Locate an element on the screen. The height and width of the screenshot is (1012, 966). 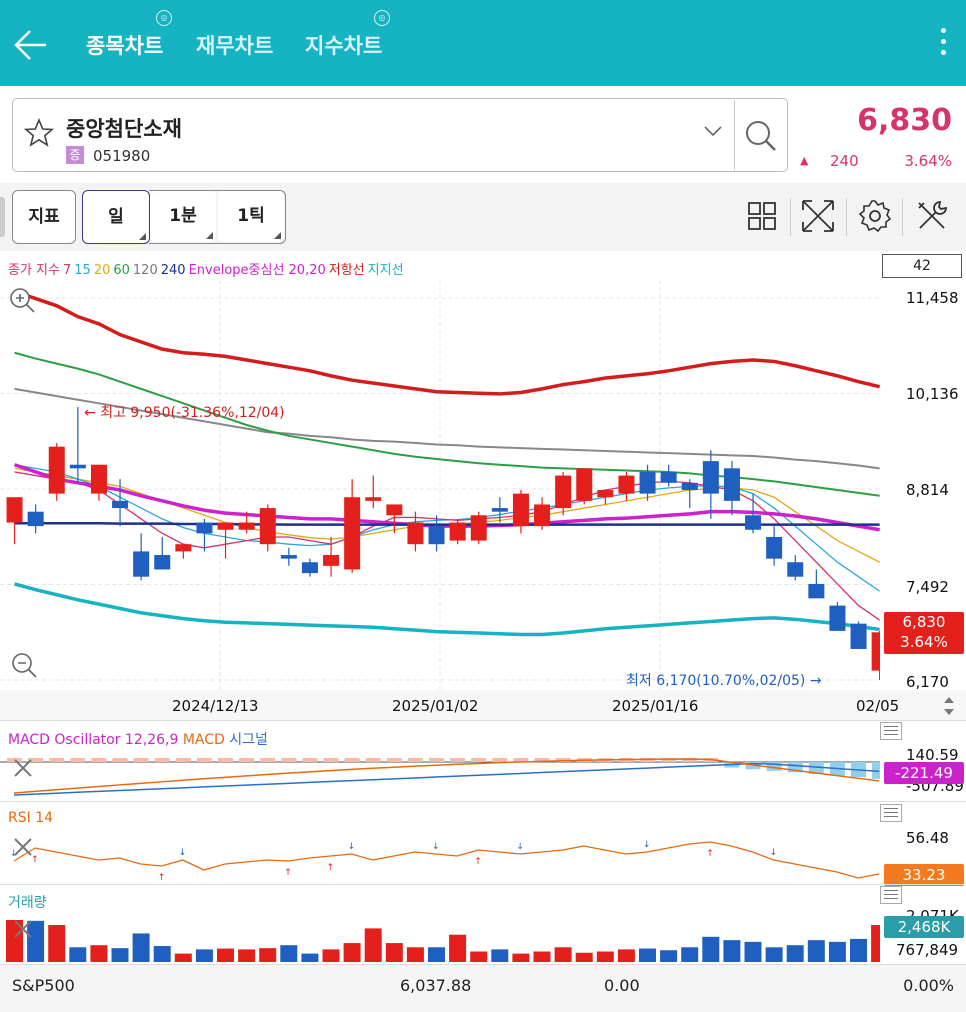
period-minute-button: 1분 is located at coordinates (183, 216).